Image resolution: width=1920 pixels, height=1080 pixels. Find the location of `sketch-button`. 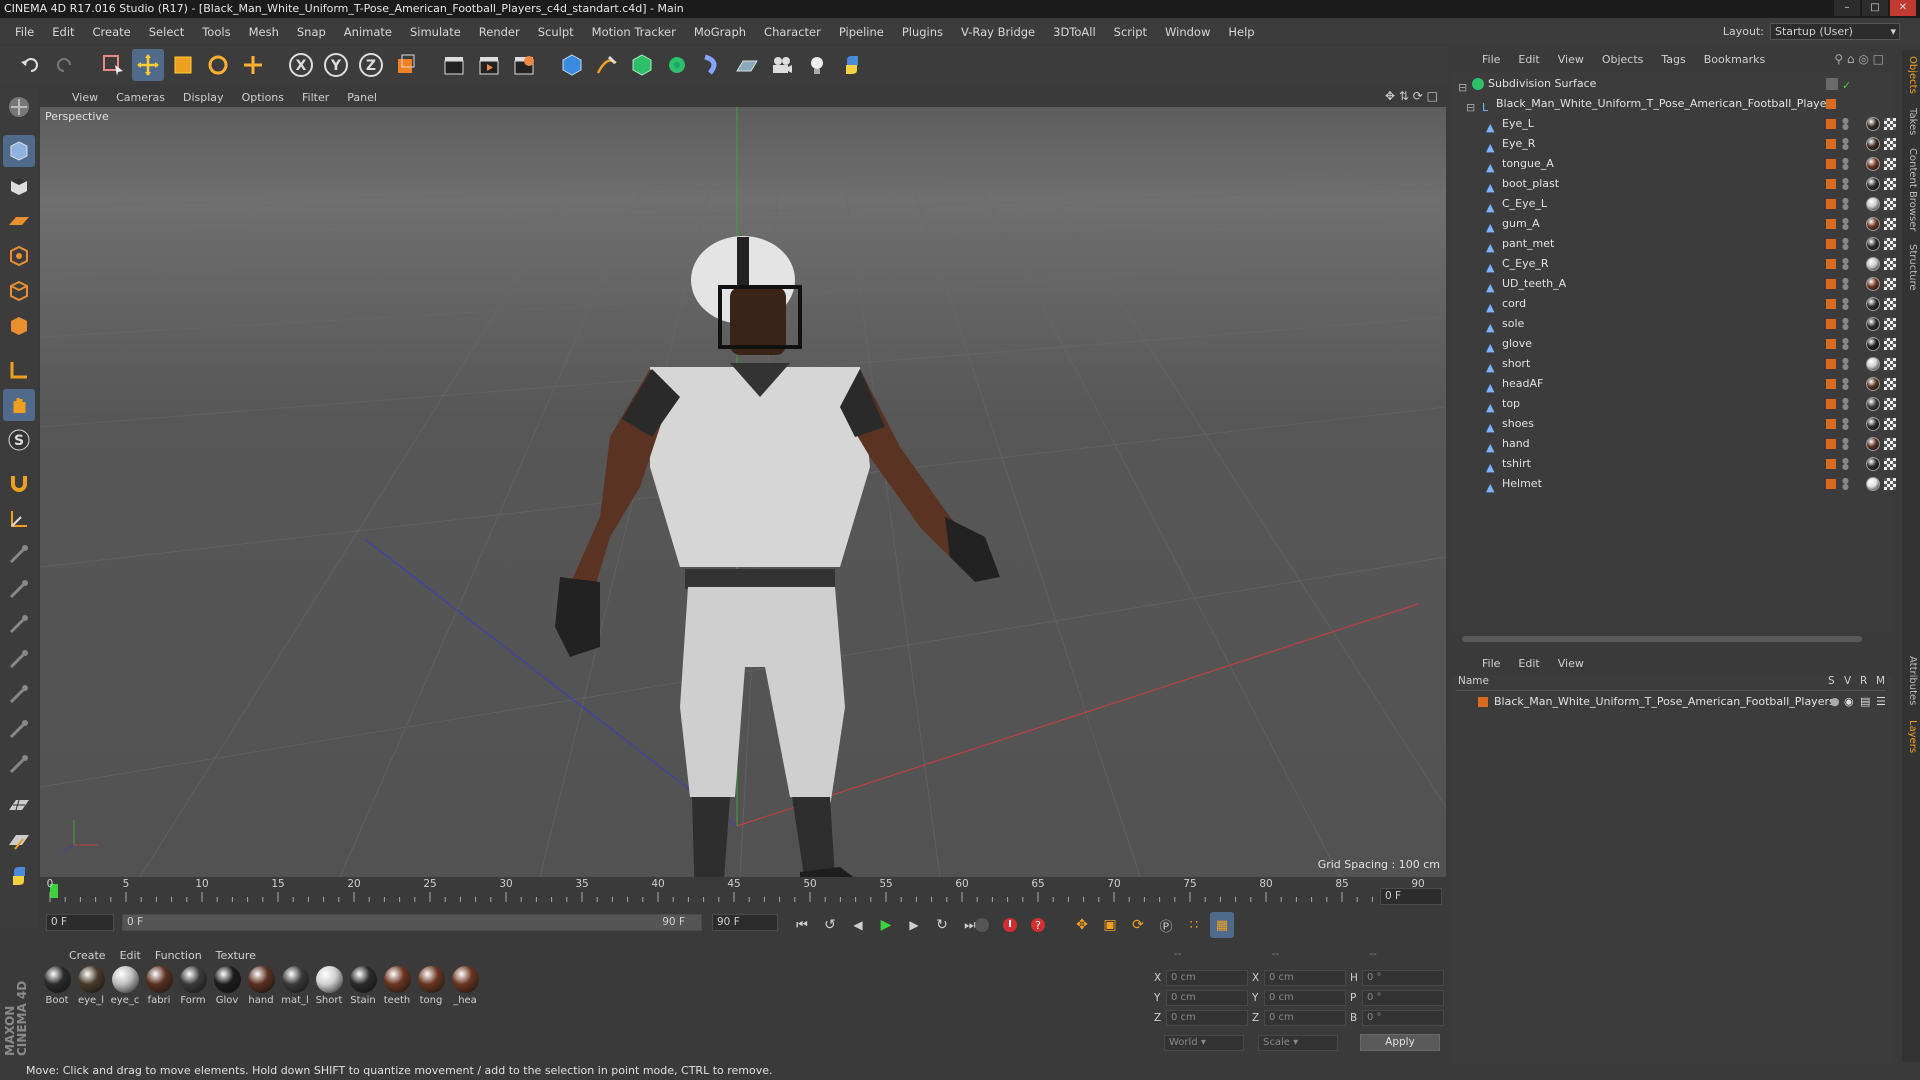

sketch-button is located at coordinates (19, 841).